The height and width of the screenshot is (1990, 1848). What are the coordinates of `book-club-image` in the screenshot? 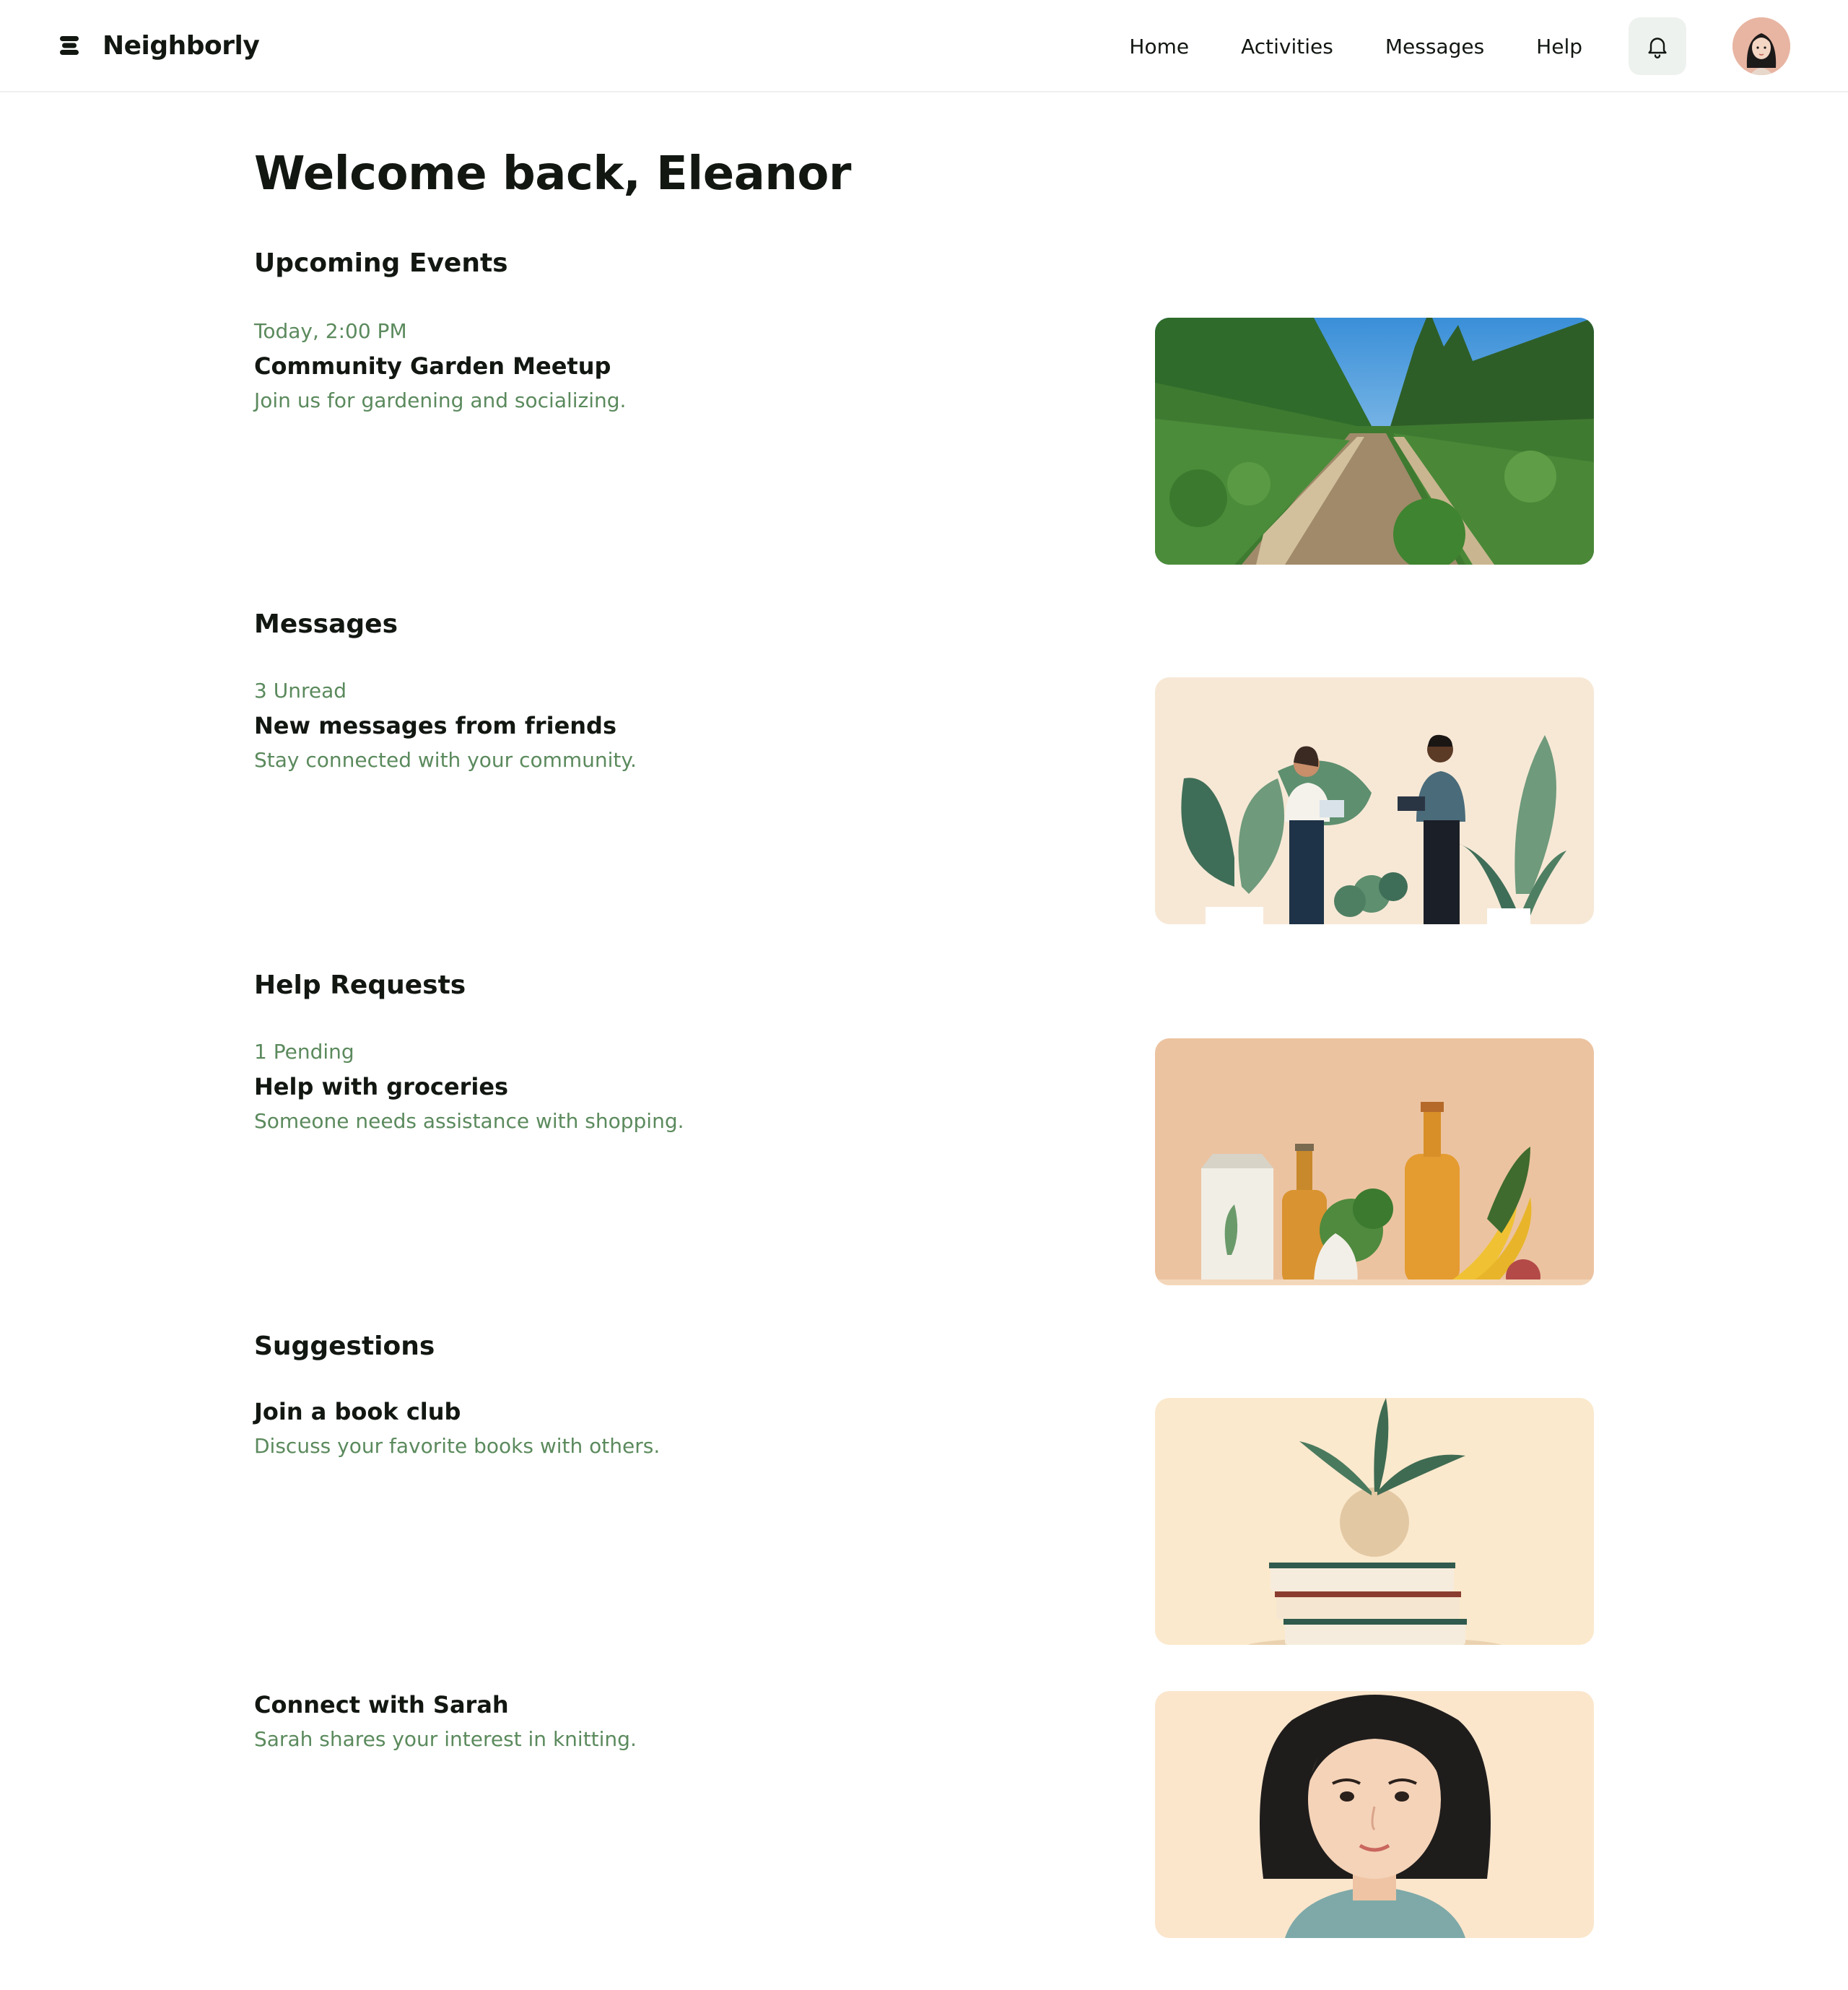 It's located at (1374, 1521).